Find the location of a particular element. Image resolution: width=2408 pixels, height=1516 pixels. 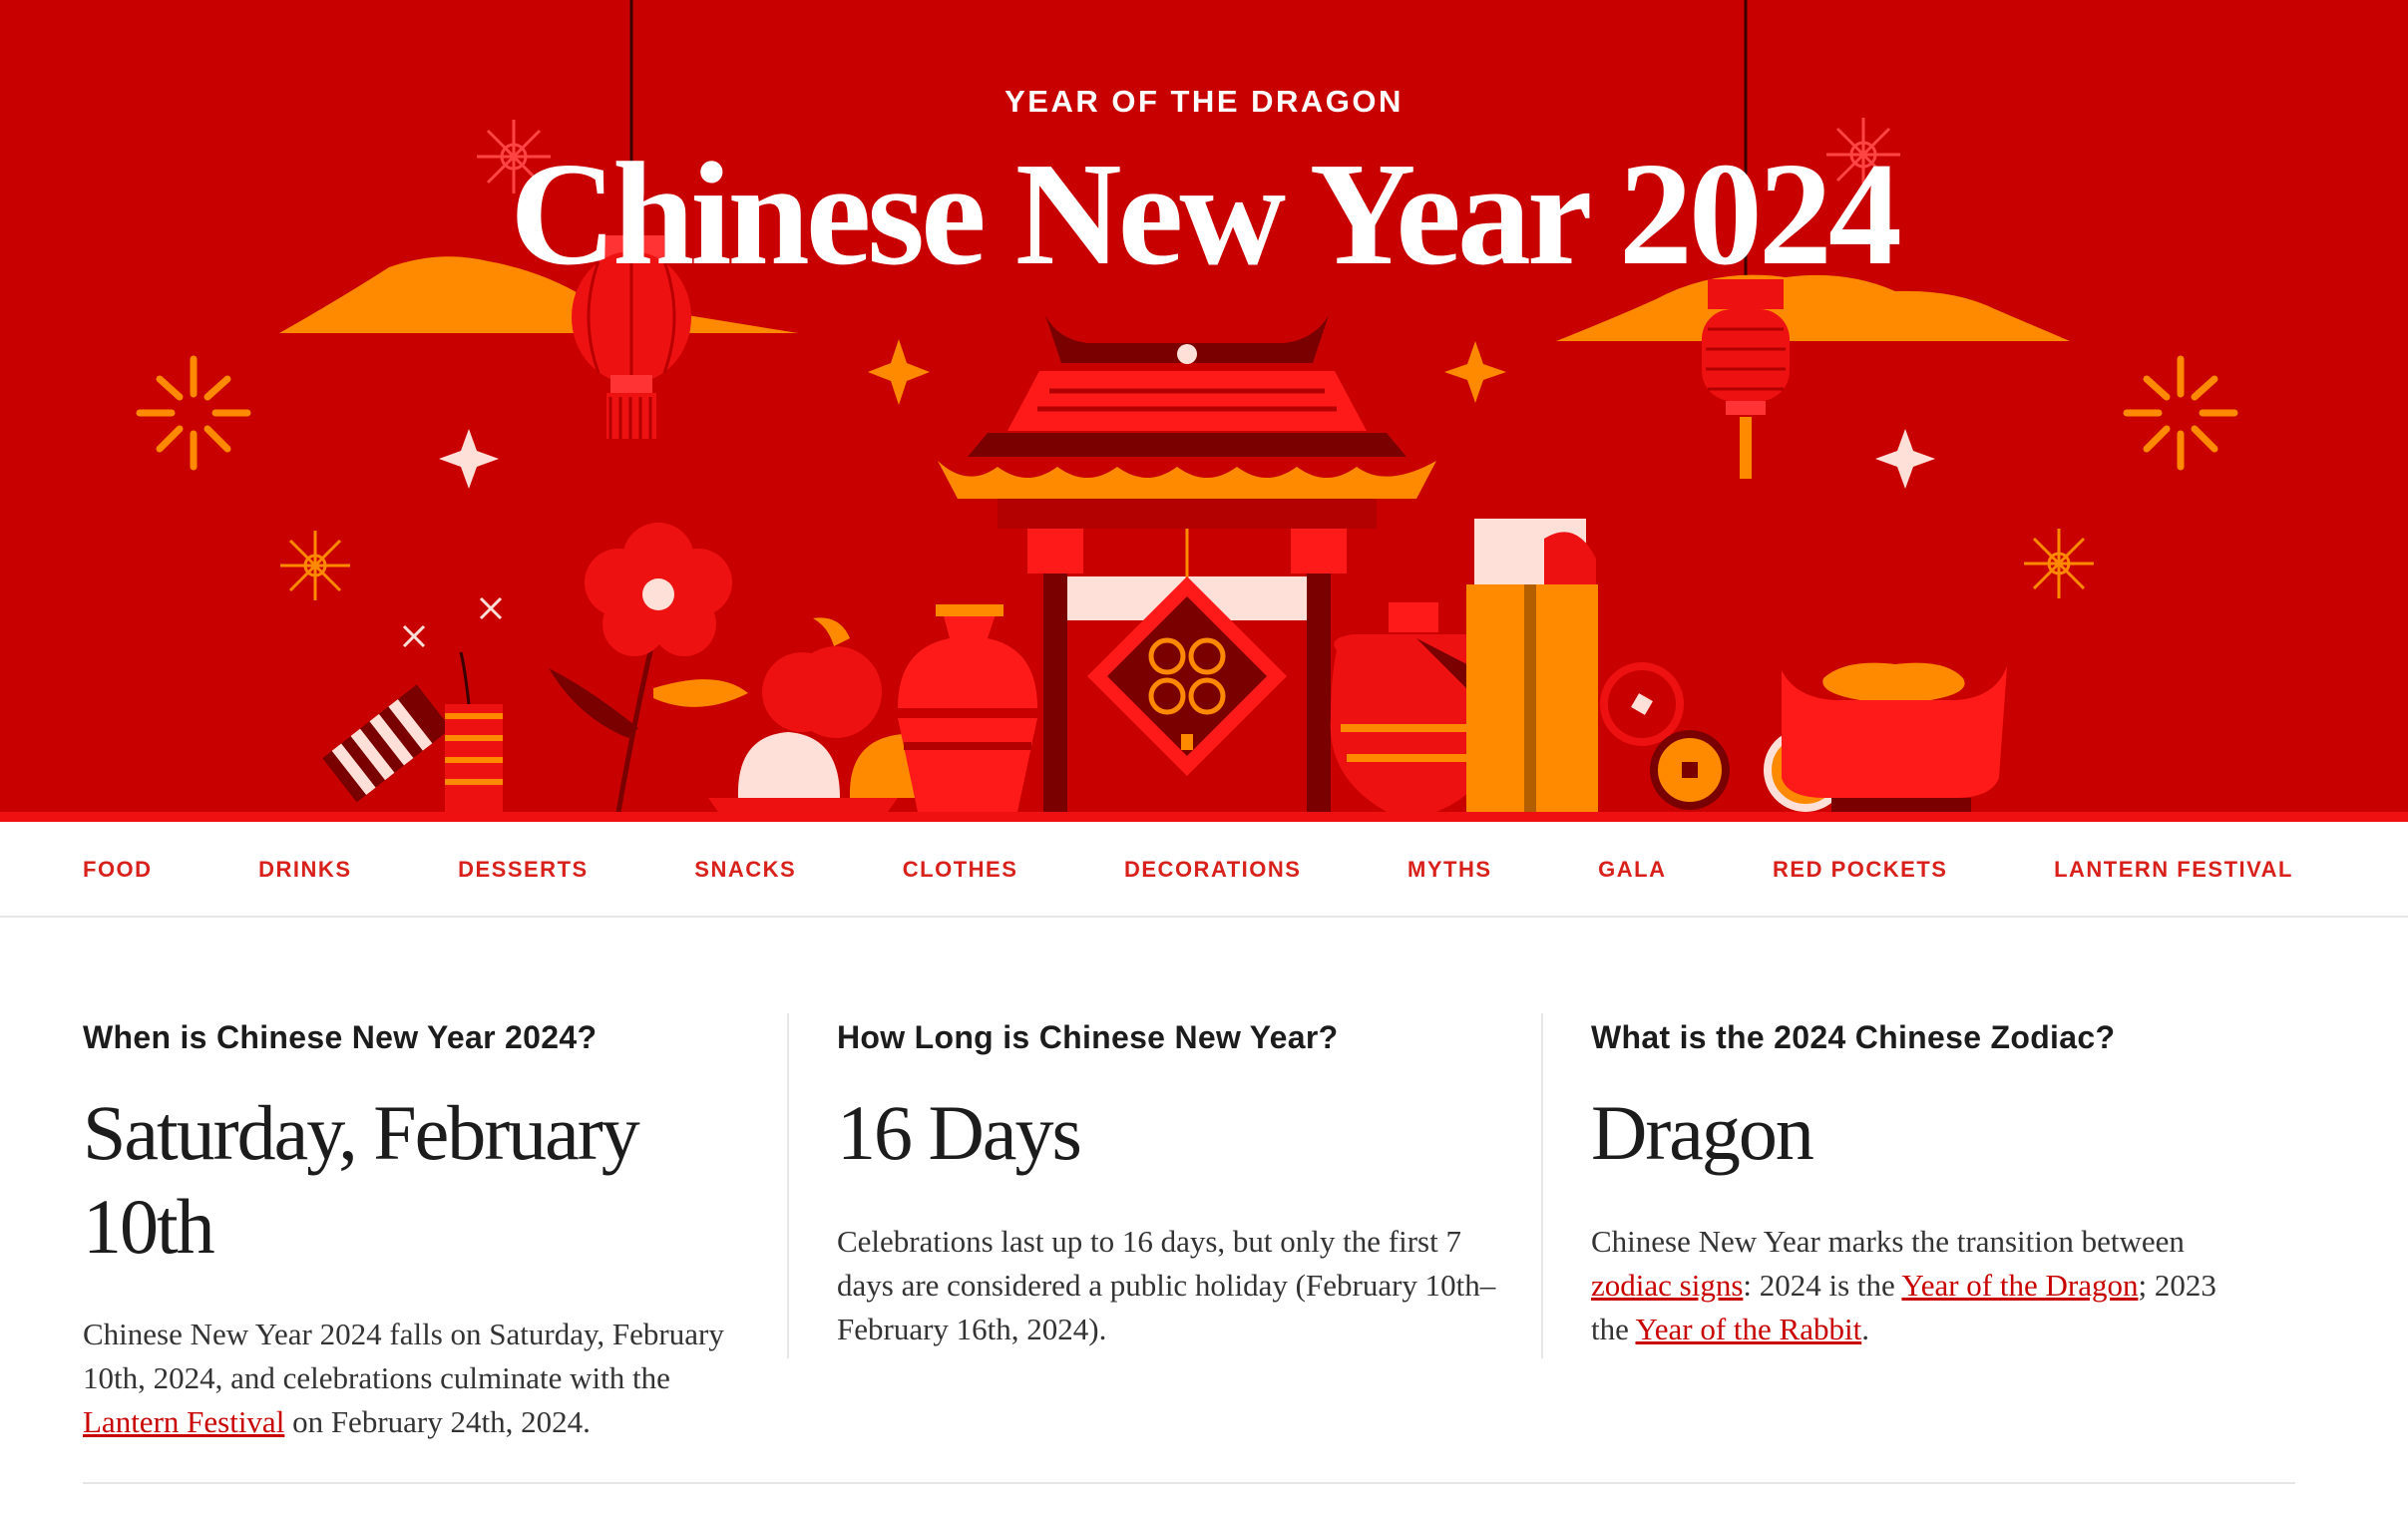

zodiac-signs-link: zodiac signs is located at coordinates (1667, 1285).